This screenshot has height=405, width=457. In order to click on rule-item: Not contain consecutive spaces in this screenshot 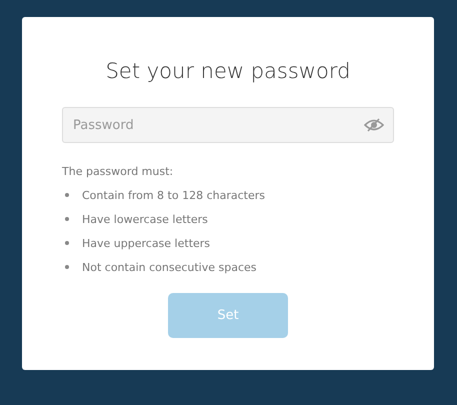, I will do `click(169, 267)`.